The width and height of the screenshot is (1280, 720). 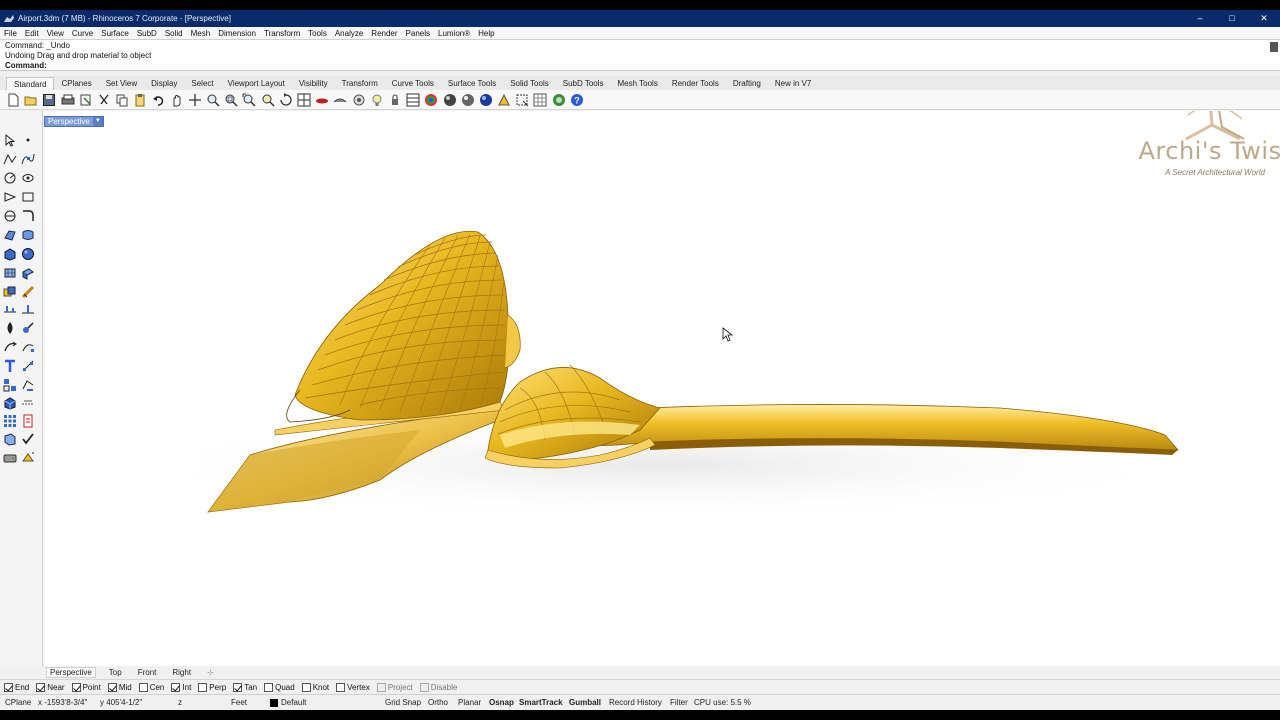 I want to click on trim-icon, so click(x=28, y=310).